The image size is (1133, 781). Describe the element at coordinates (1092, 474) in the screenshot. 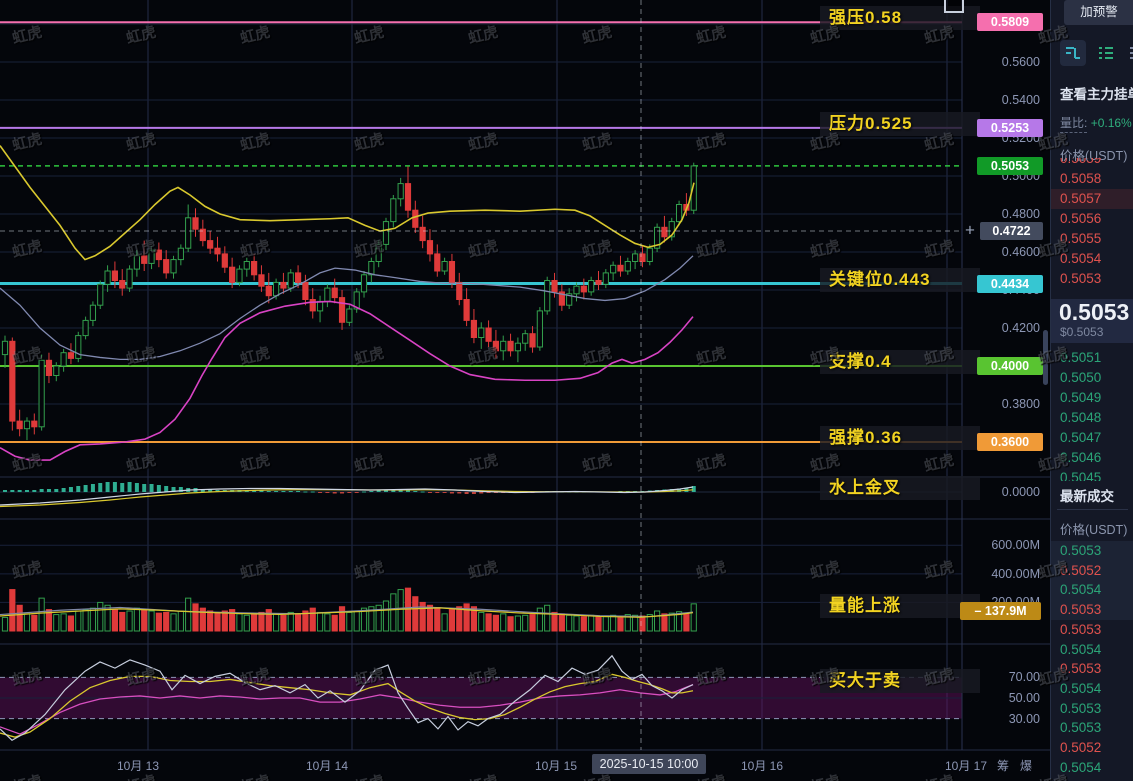

I see `bid-row: 0.5045` at that location.